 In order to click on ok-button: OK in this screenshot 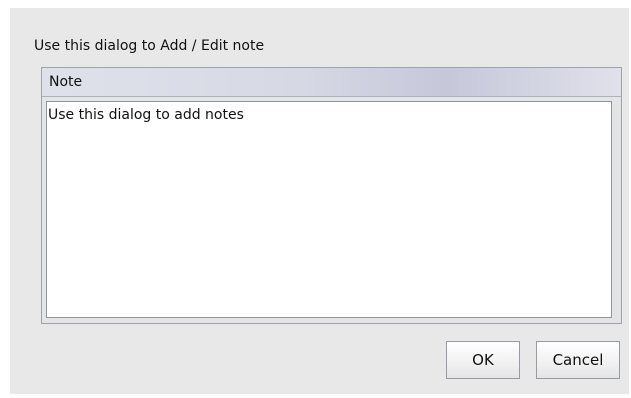, I will do `click(483, 360)`.